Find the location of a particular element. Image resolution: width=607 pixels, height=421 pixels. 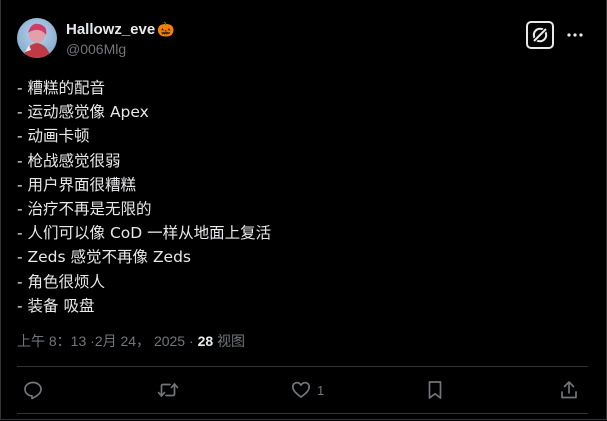

bookmark-button is located at coordinates (435, 390).